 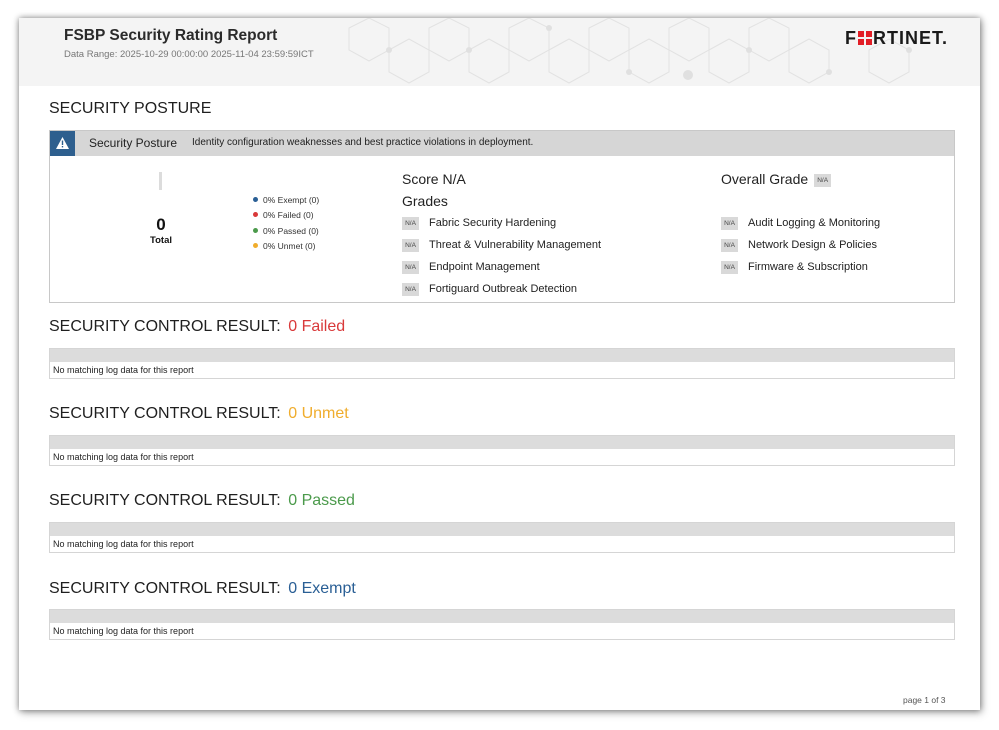 I want to click on result-status: Passed, so click(x=328, y=500).